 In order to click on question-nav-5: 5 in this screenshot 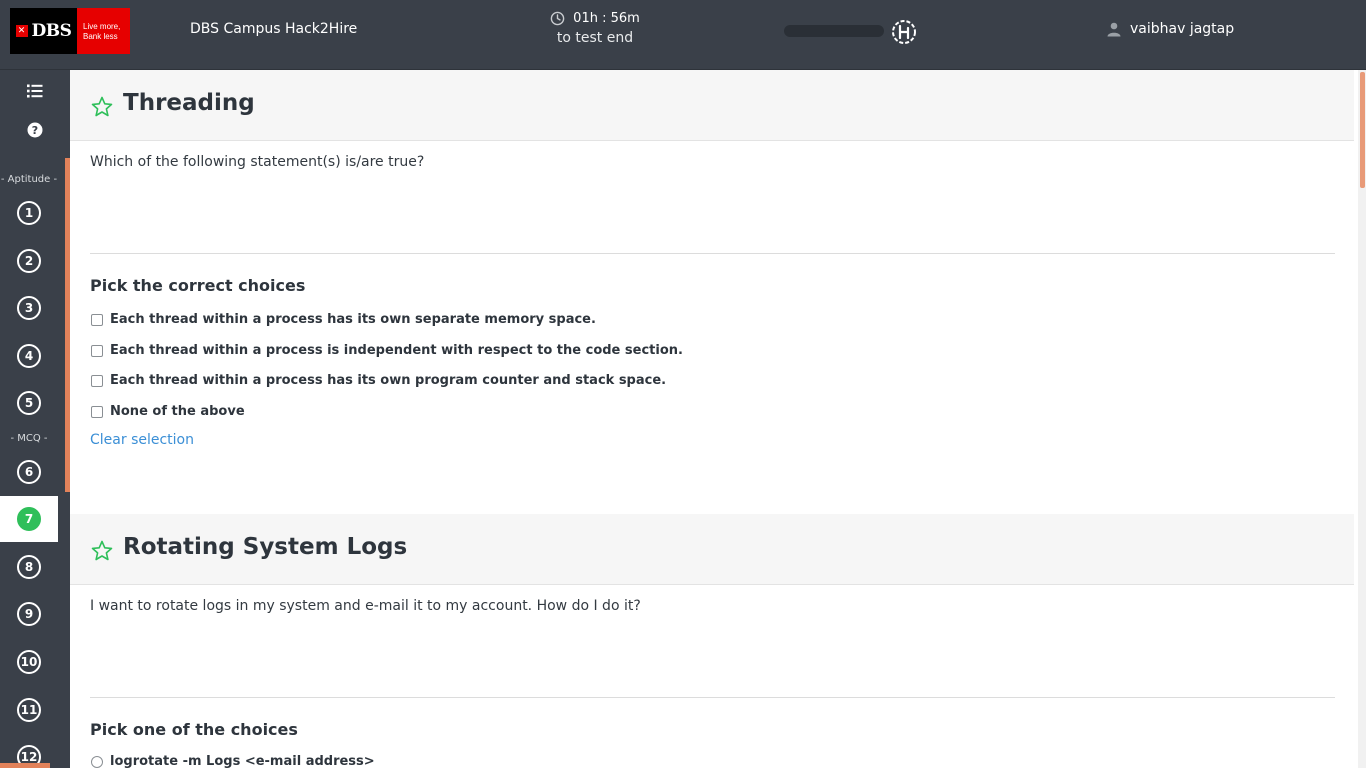, I will do `click(29, 403)`.